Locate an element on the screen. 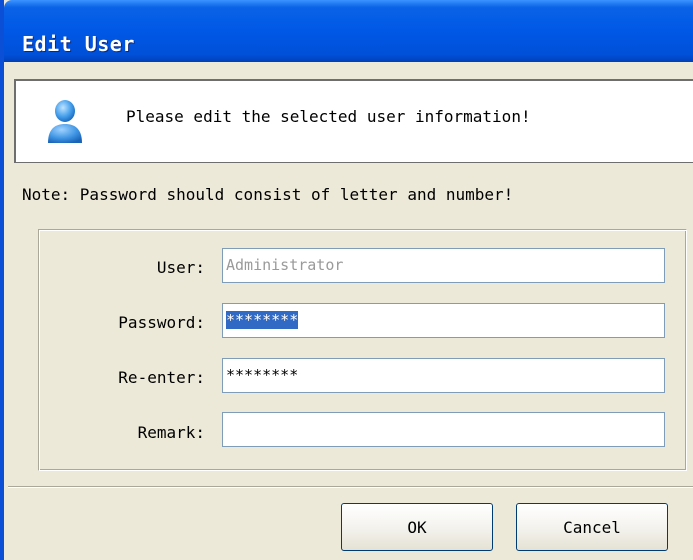 Image resolution: width=693 pixels, height=560 pixels. remark-label: Remark: is located at coordinates (171, 432).